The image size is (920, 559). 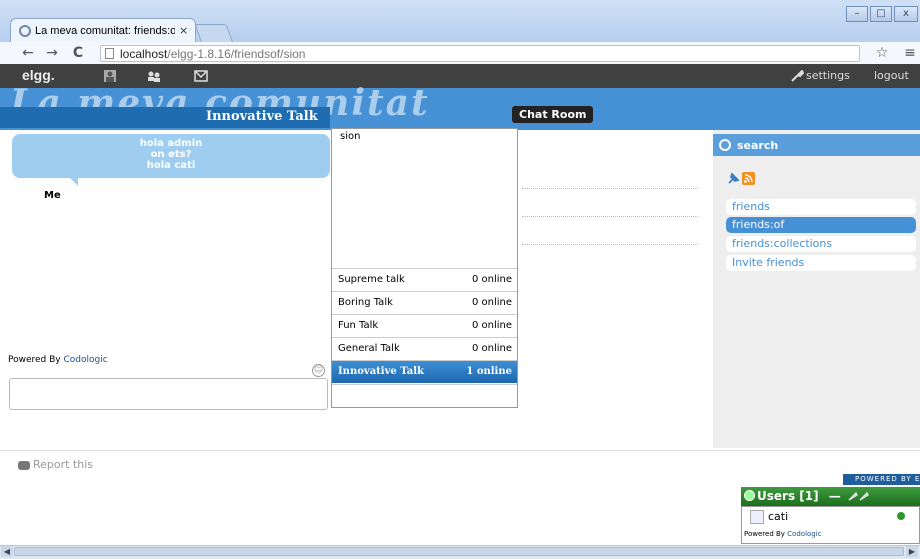 What do you see at coordinates (52, 195) in the screenshot?
I see `sender-label: Me` at bounding box center [52, 195].